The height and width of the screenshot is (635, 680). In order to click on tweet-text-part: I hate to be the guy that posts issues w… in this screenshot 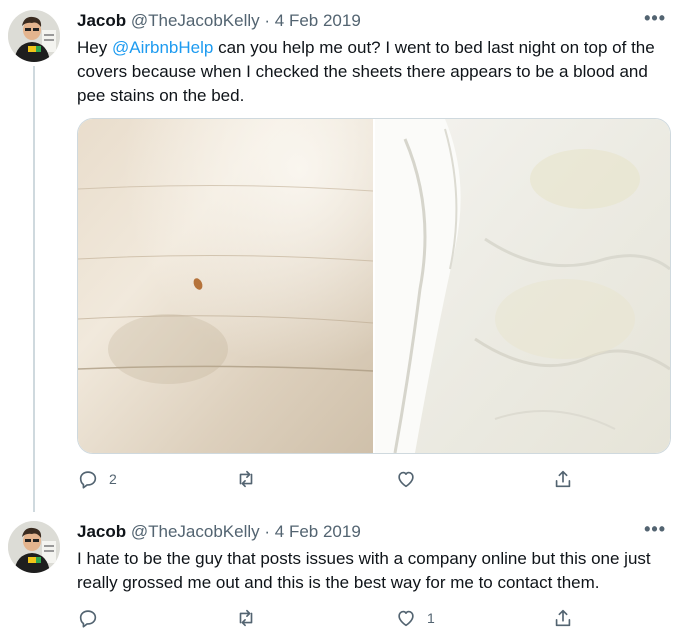, I will do `click(364, 570)`.